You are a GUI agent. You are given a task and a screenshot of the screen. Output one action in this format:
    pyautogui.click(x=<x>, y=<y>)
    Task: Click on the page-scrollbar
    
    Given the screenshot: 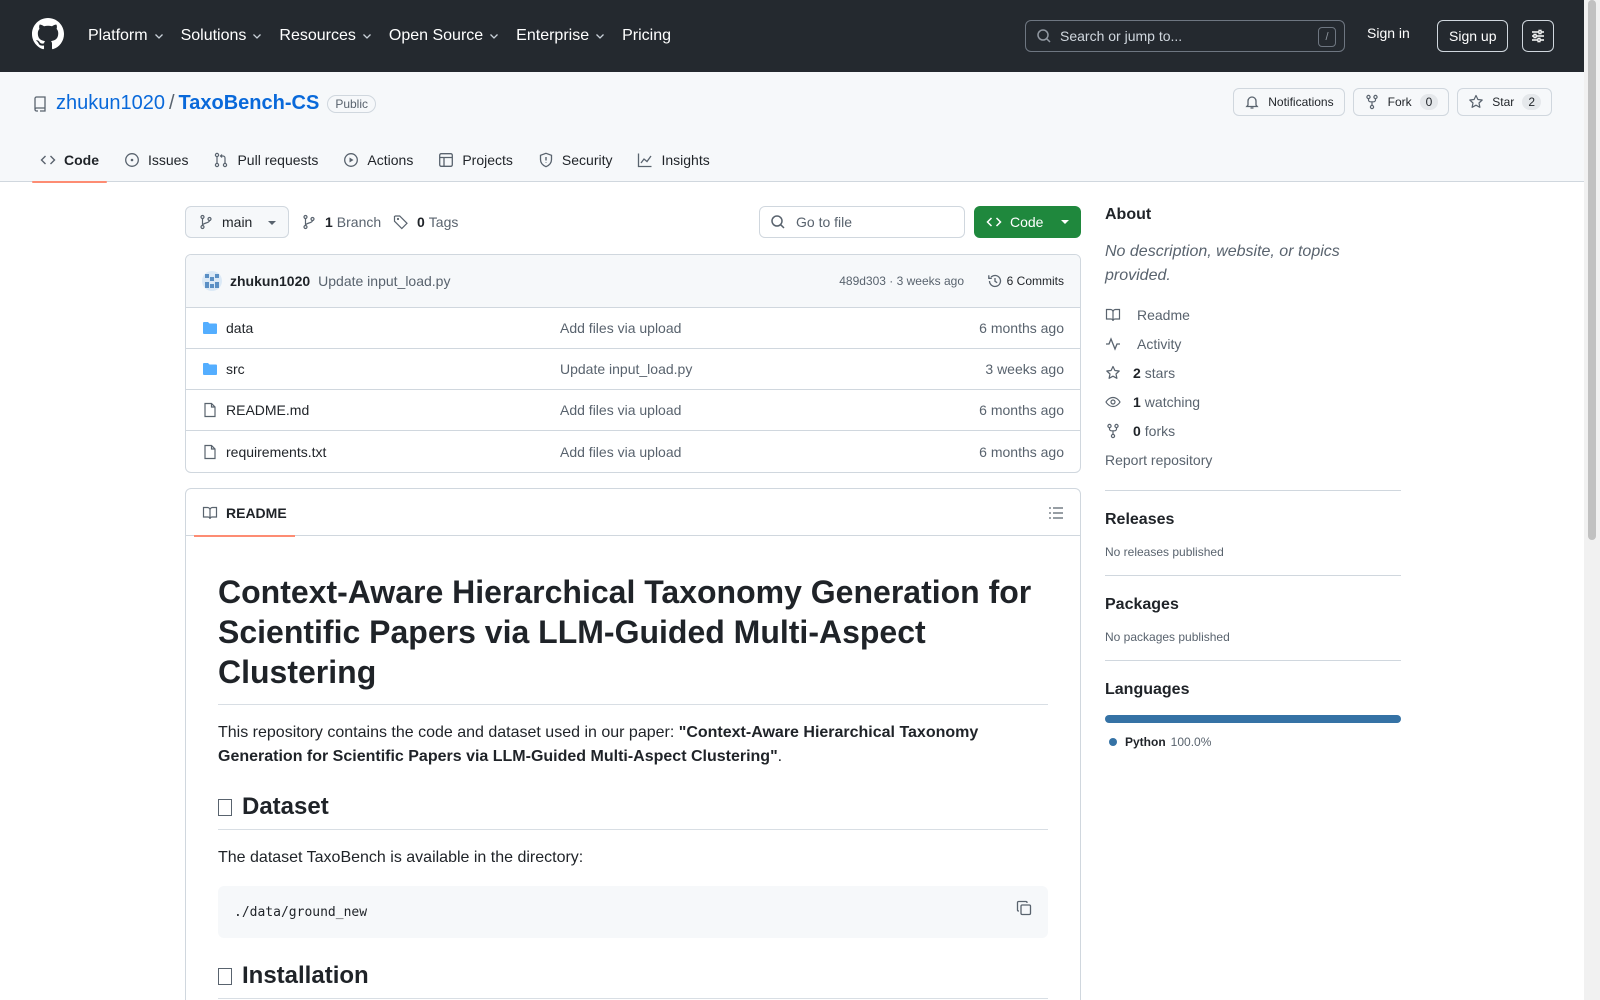 What is the action you would take?
    pyautogui.click(x=1592, y=500)
    